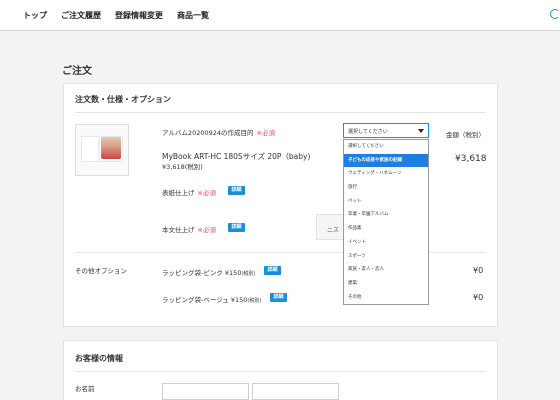 Image resolution: width=560 pixels, height=400 pixels. Describe the element at coordinates (421, 131) in the screenshot. I see `chevron-down-icon` at that location.